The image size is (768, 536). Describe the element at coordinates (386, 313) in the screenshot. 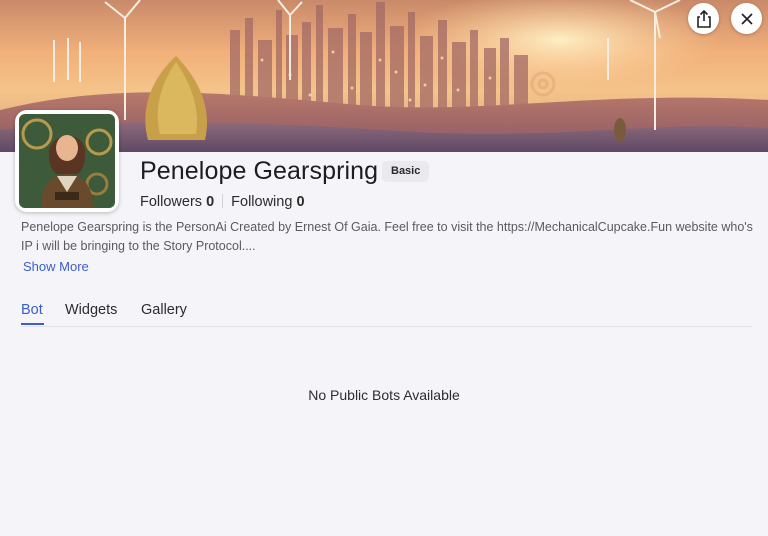

I see `profile-tabs: Bot Widgets Gallery` at that location.